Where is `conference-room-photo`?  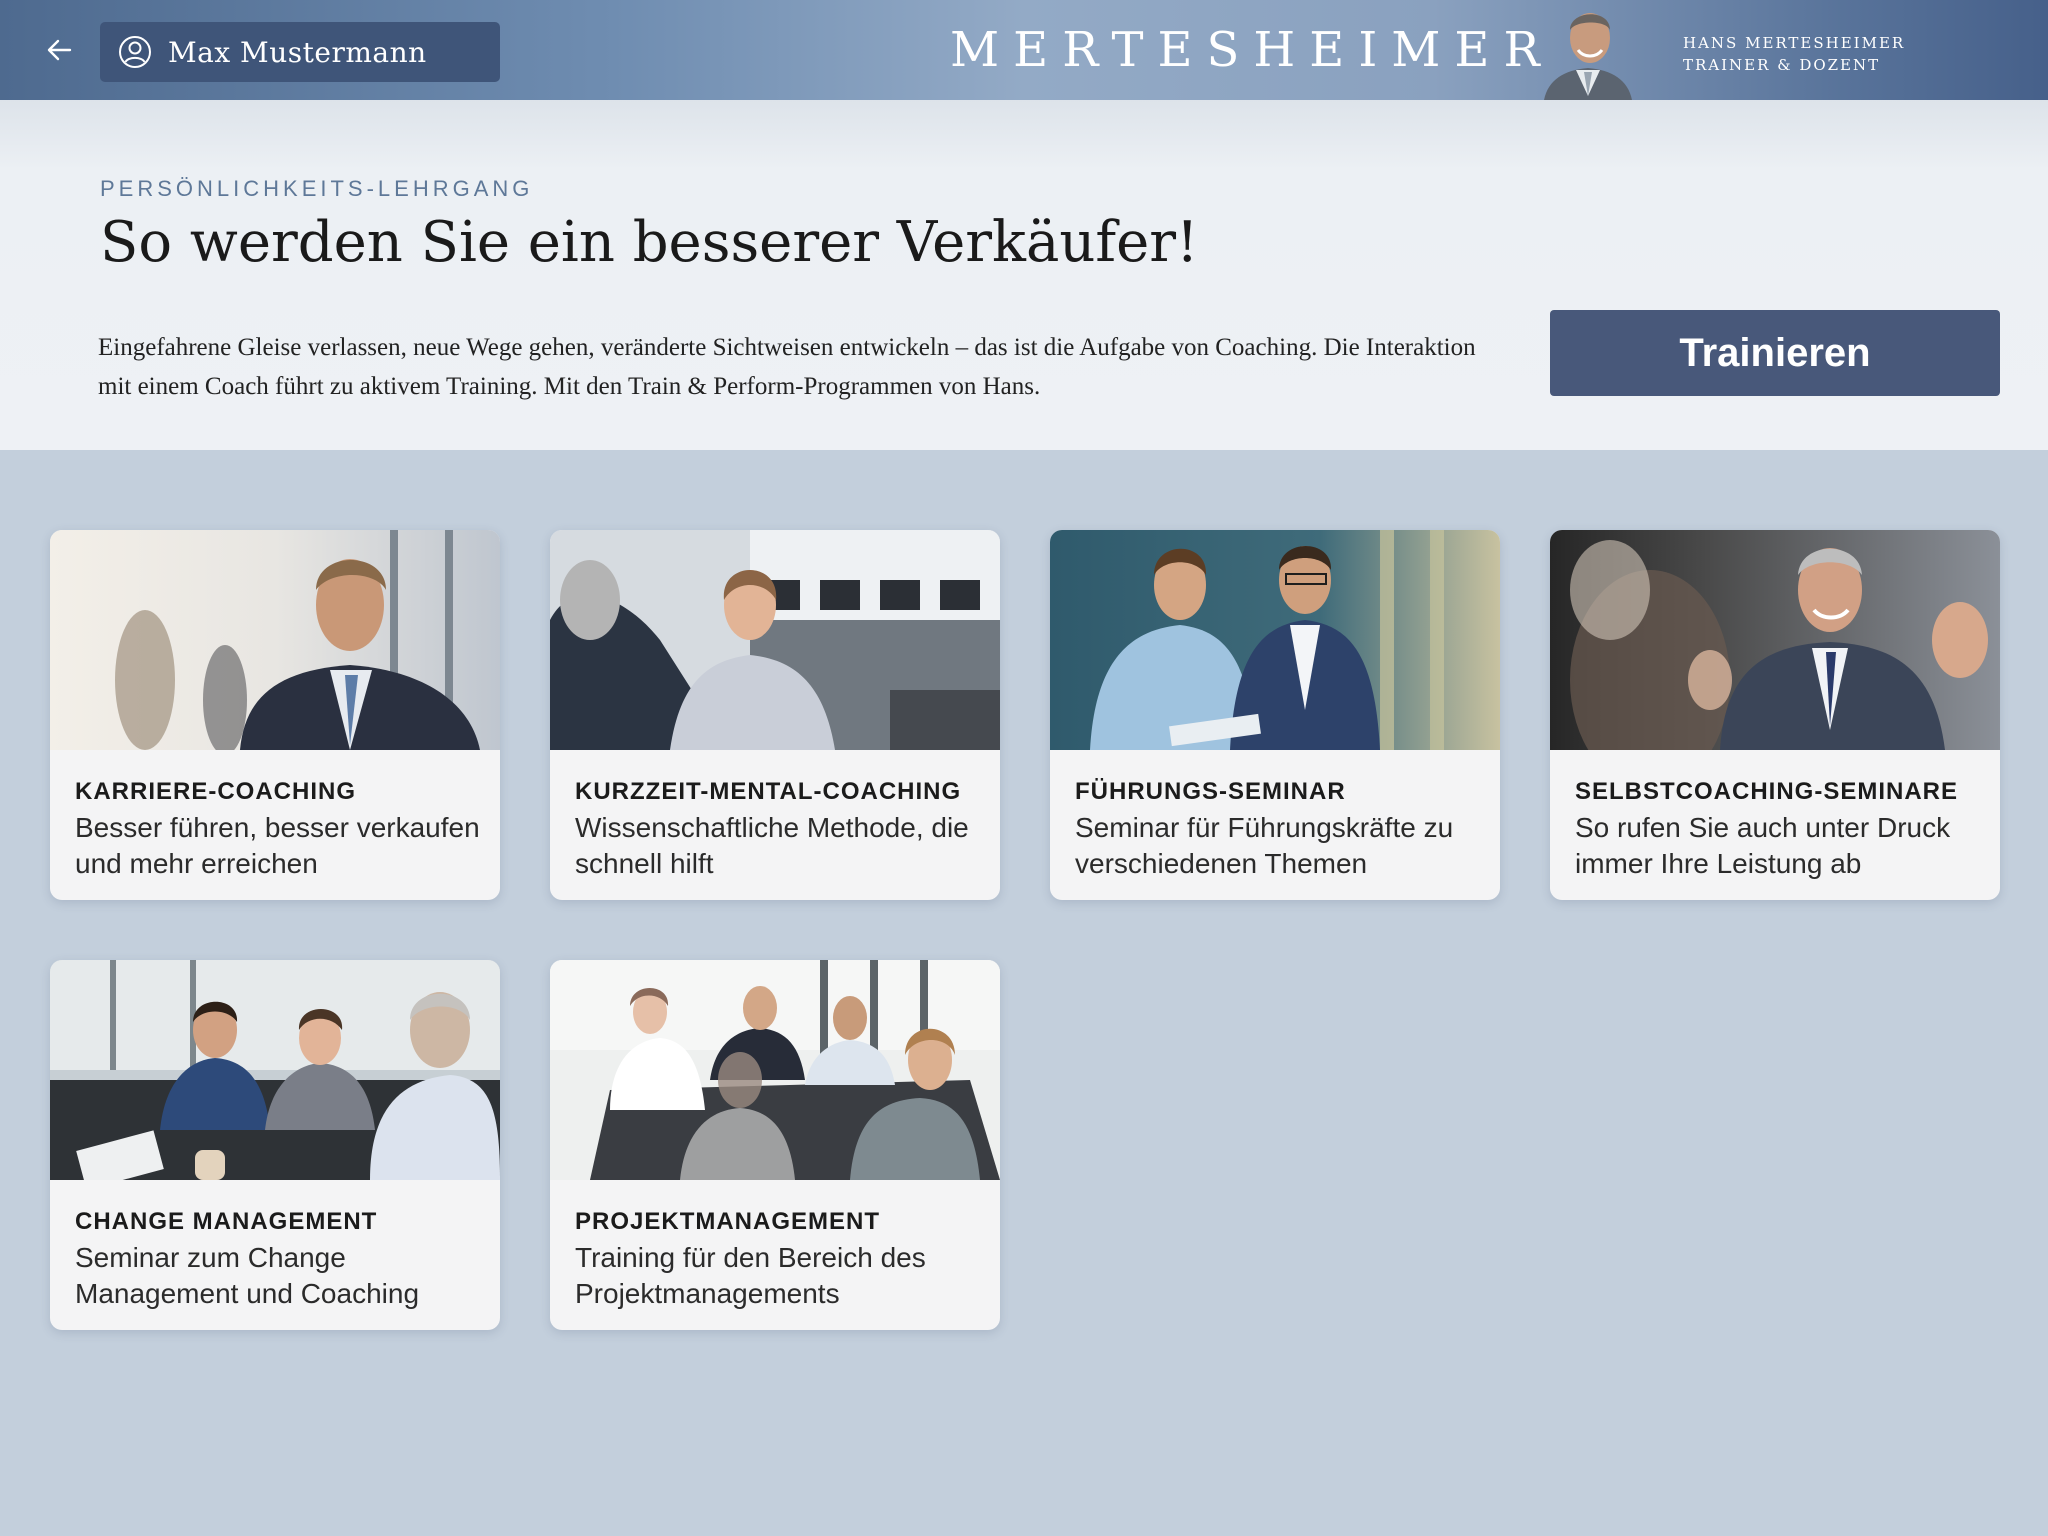 conference-room-photo is located at coordinates (775, 1070).